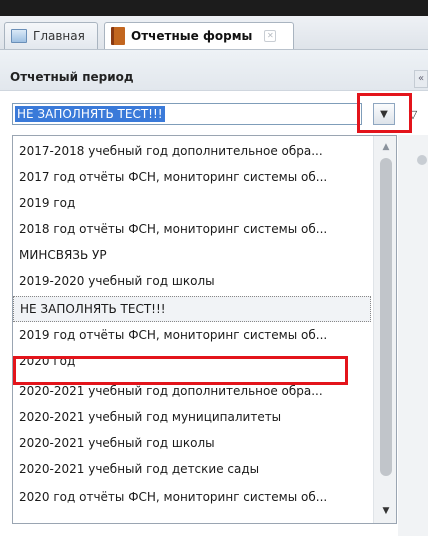  Describe the element at coordinates (192, 281) in the screenshot. I see `list-item: 2019-2020 учебный год школы` at that location.